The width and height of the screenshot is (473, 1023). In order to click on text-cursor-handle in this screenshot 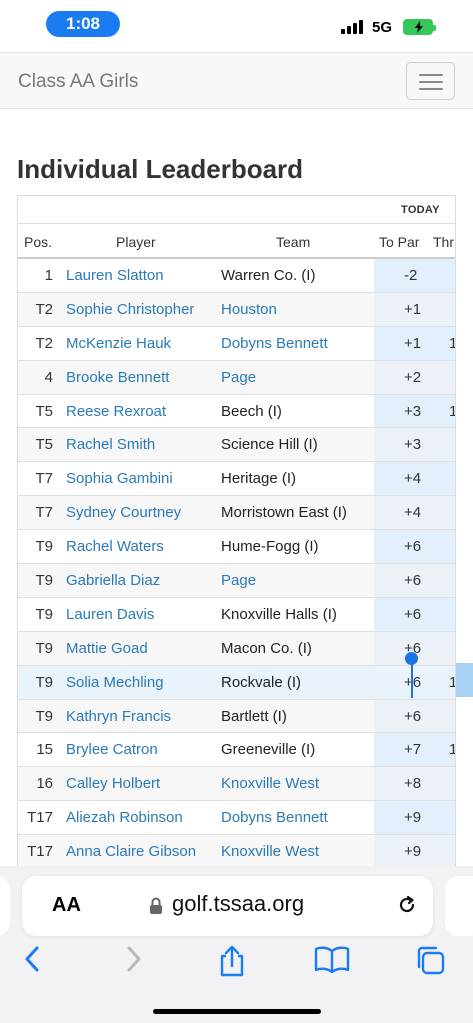, I will do `click(411, 658)`.